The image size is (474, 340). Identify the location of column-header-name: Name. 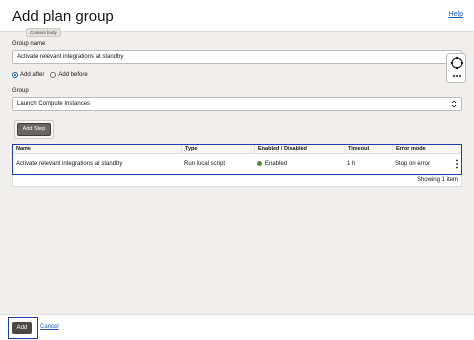
(97, 149).